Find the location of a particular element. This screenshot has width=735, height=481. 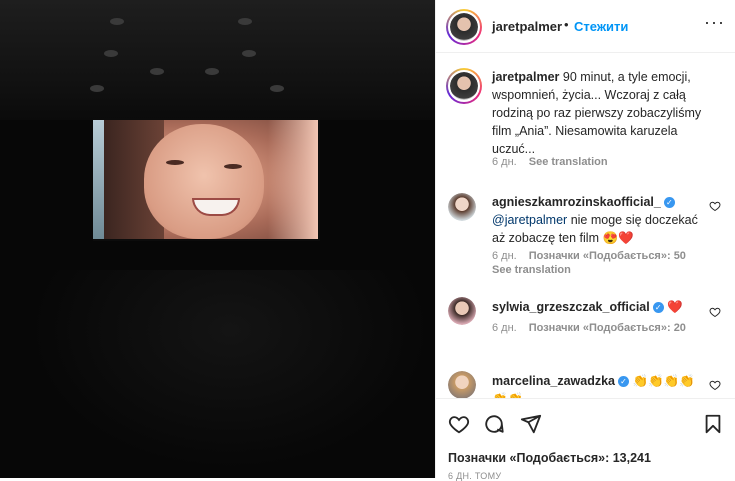

comment-likes: Позначки «Подобається»: 50 is located at coordinates (607, 256).